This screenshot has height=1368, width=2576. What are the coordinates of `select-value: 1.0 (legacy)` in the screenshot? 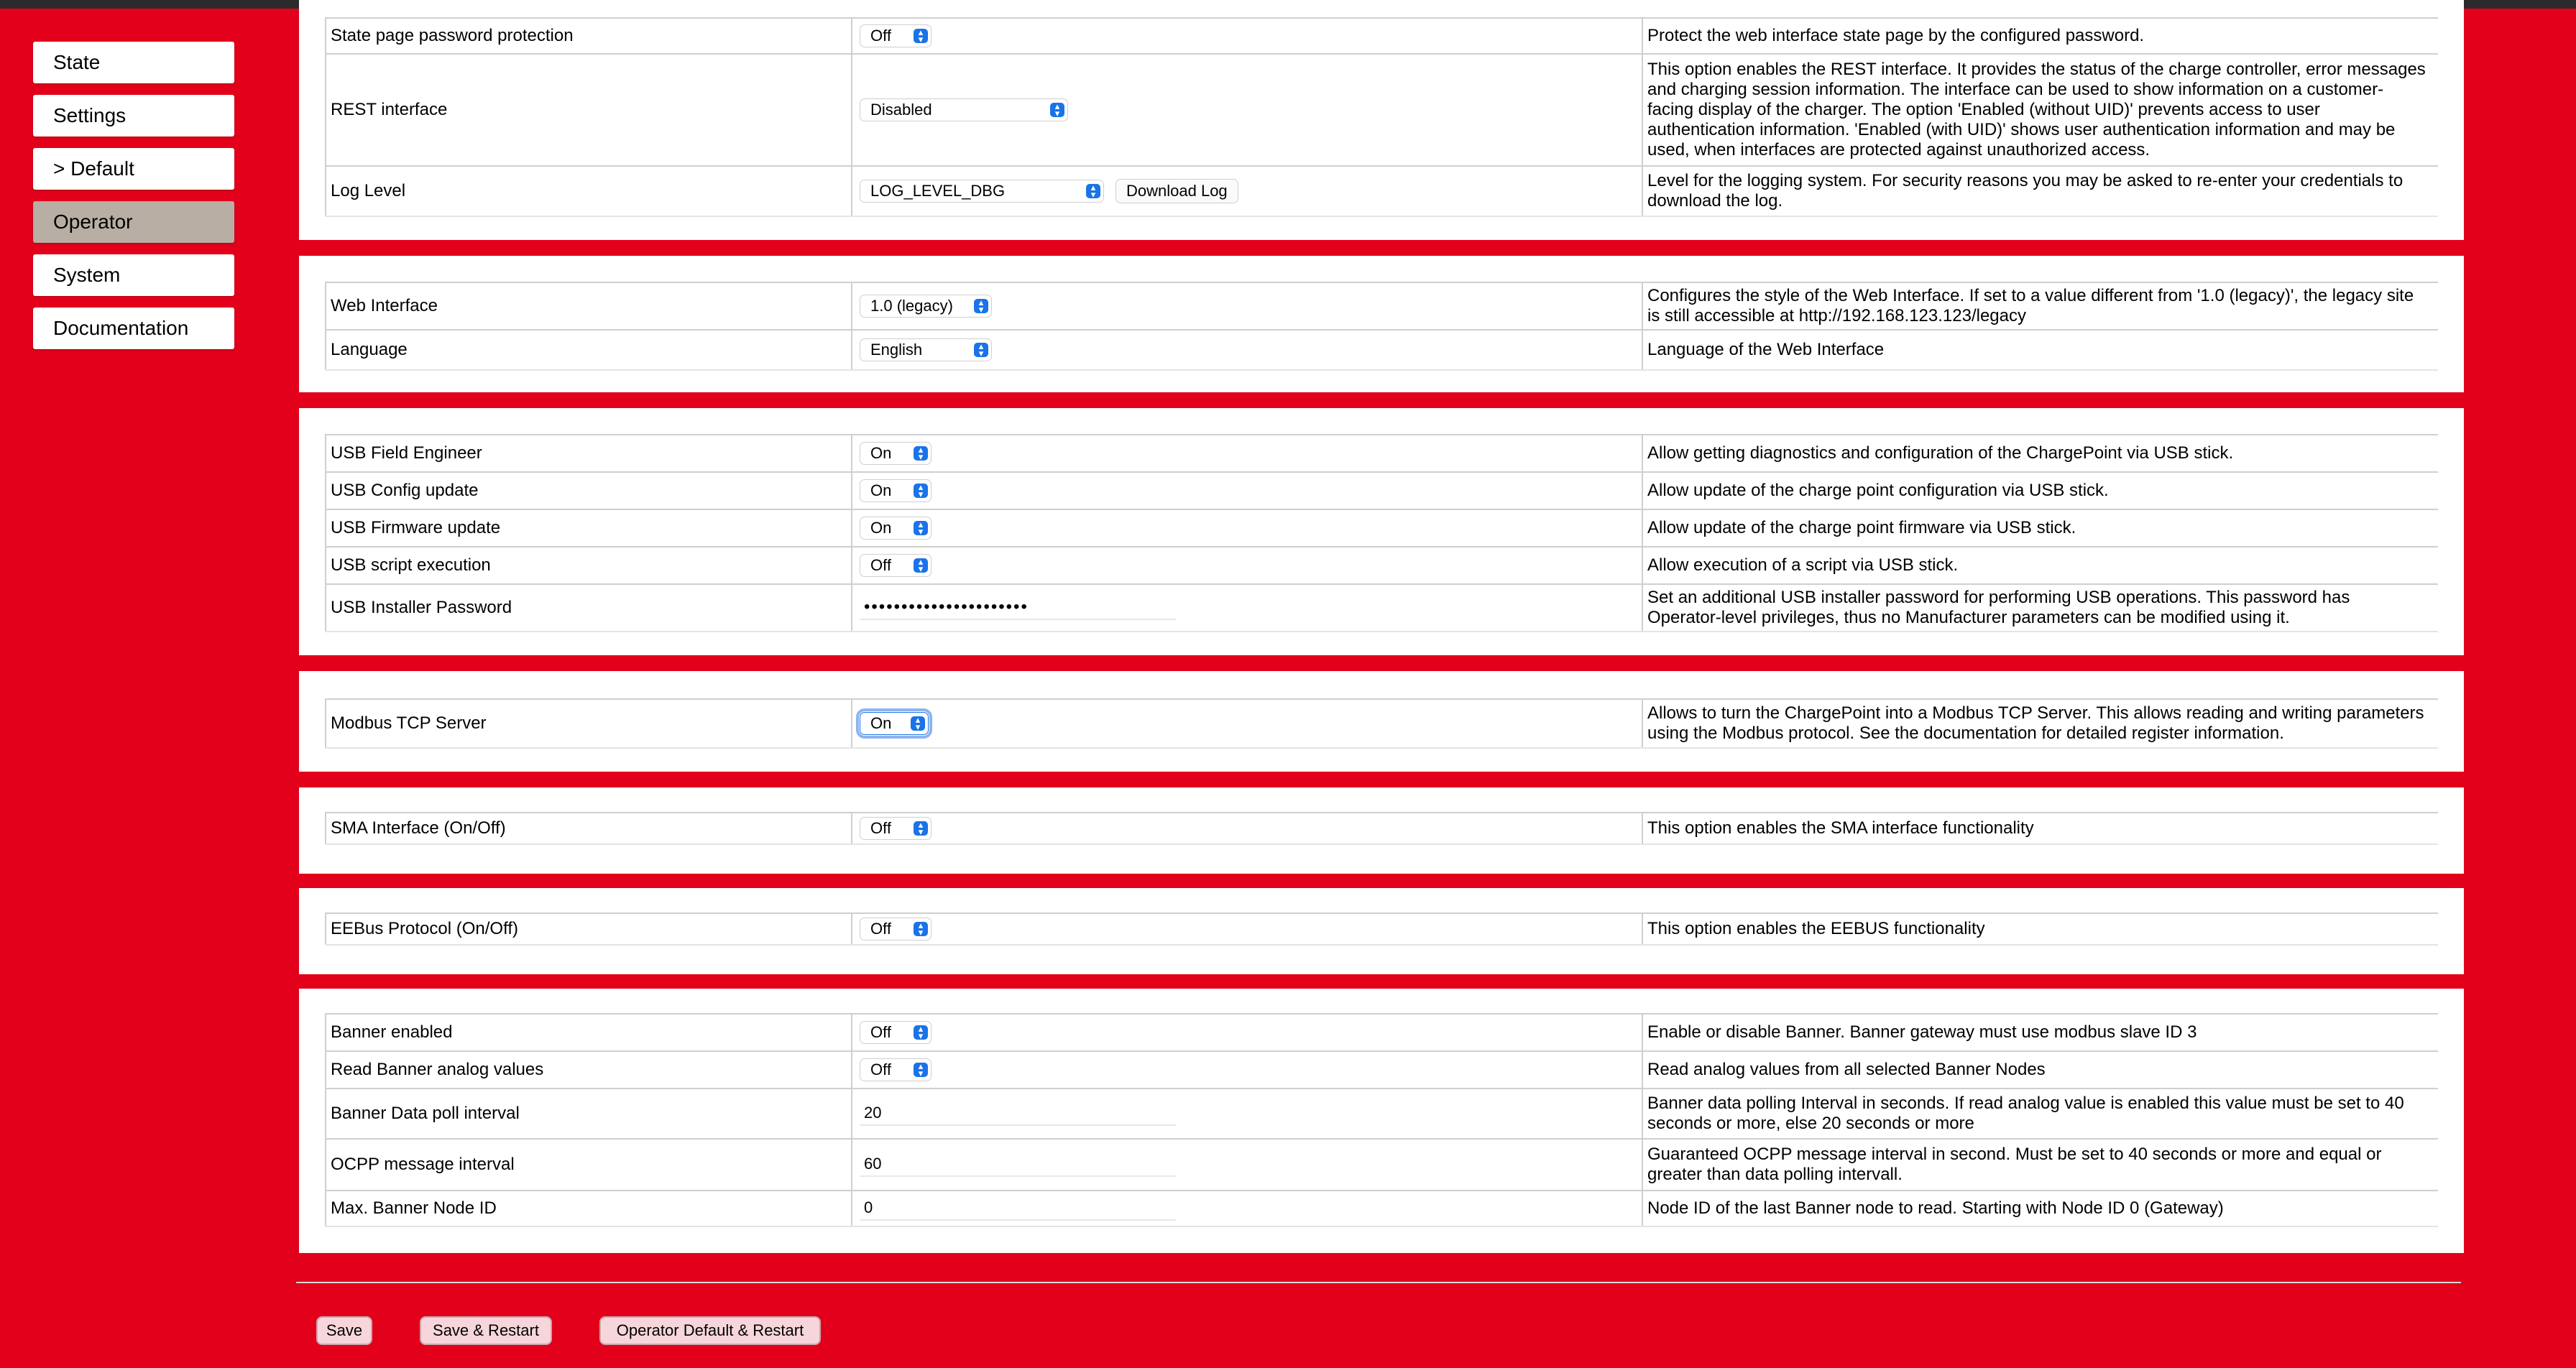 It's located at (911, 306).